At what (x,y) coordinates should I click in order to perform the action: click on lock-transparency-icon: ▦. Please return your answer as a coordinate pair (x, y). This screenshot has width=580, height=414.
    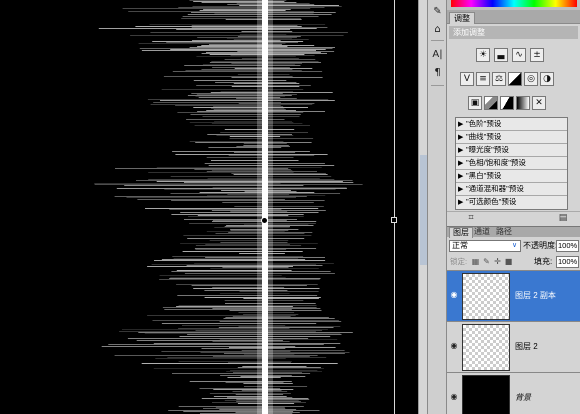
    Looking at the image, I should click on (475, 261).